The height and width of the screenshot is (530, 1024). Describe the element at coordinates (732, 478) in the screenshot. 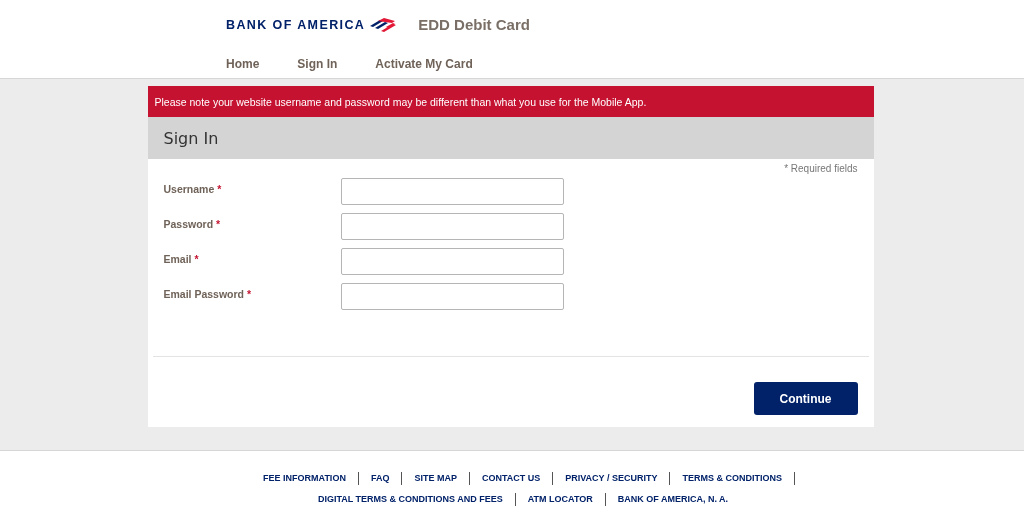

I see `footer-link: TERMS & CONDITIONS` at that location.